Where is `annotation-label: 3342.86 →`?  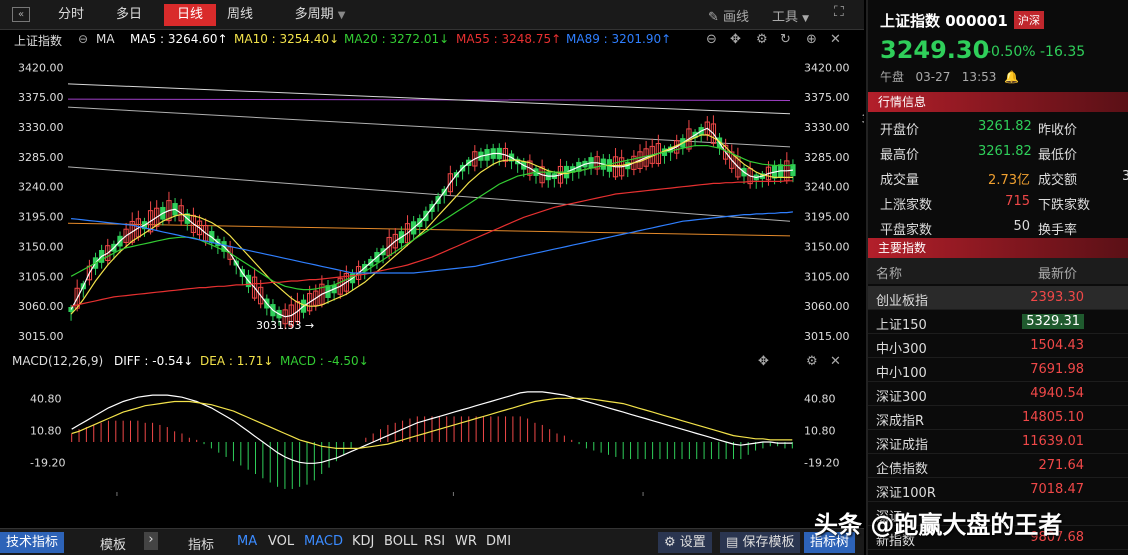 annotation-label: 3342.86 → is located at coordinates (863, 118).